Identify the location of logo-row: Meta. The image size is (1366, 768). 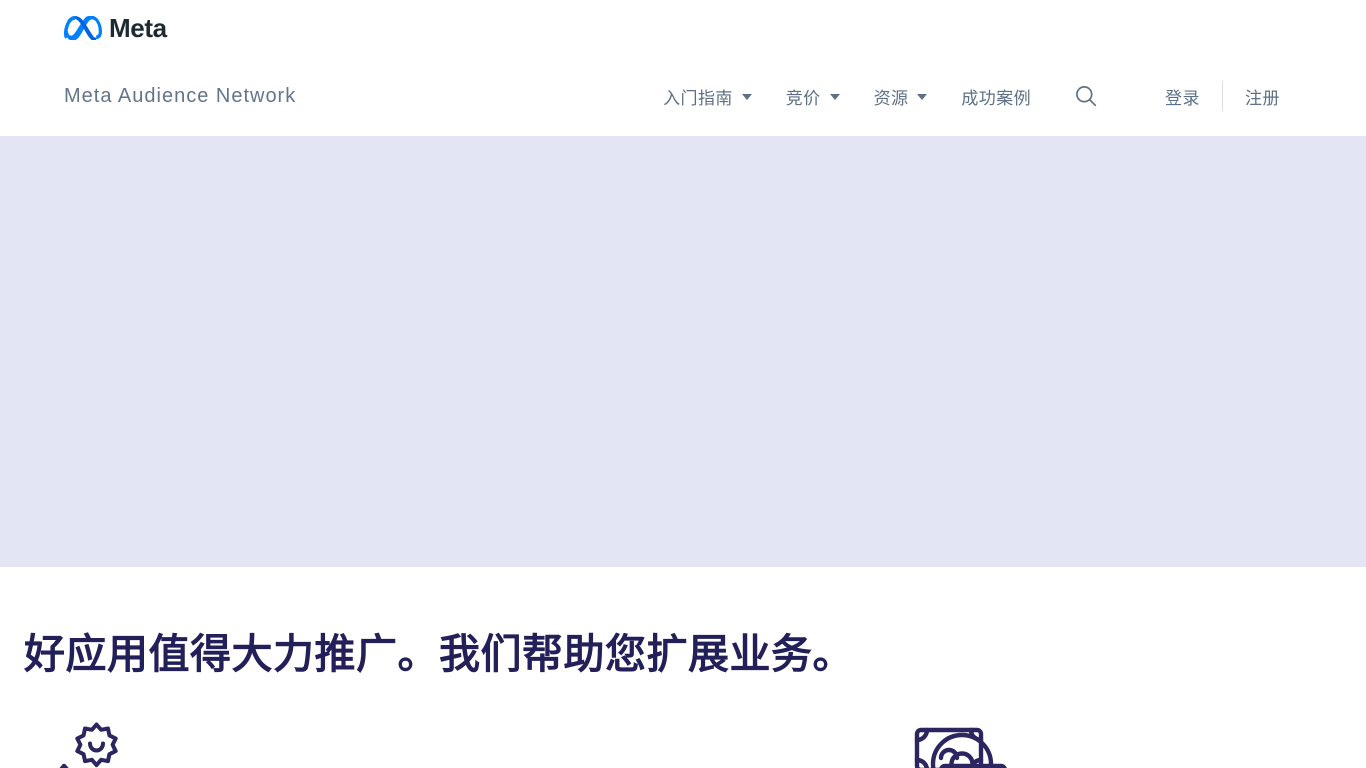
(683, 28).